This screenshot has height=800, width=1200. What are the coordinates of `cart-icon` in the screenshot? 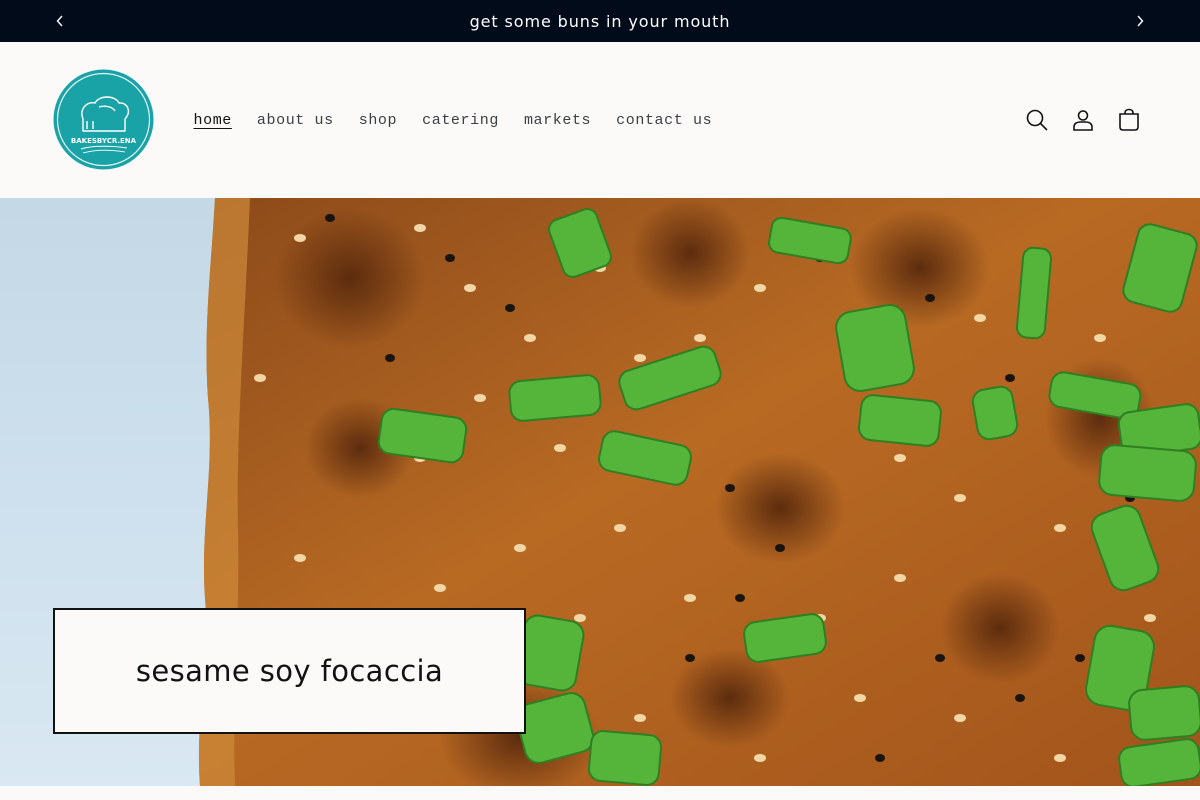 It's located at (1129, 119).